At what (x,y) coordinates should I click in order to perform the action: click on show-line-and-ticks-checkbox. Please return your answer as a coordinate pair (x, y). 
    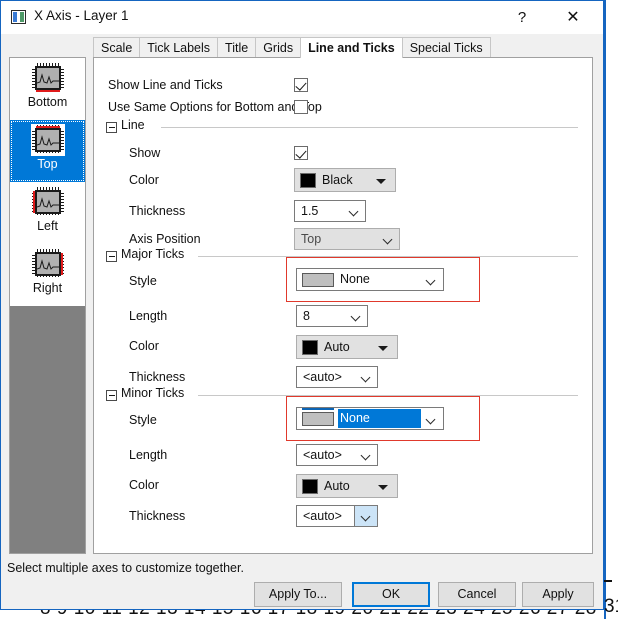
    Looking at the image, I should click on (301, 85).